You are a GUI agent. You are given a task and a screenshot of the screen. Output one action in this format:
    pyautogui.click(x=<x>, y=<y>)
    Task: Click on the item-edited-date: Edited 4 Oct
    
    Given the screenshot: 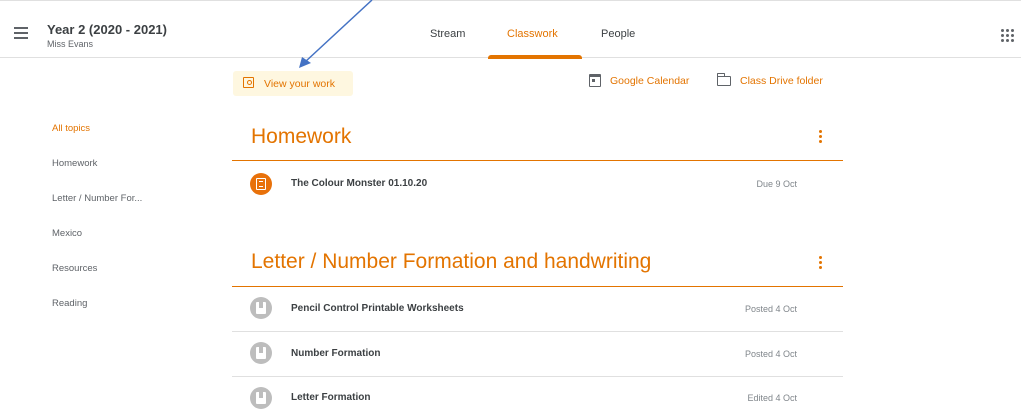 What is the action you would take?
    pyautogui.click(x=772, y=398)
    